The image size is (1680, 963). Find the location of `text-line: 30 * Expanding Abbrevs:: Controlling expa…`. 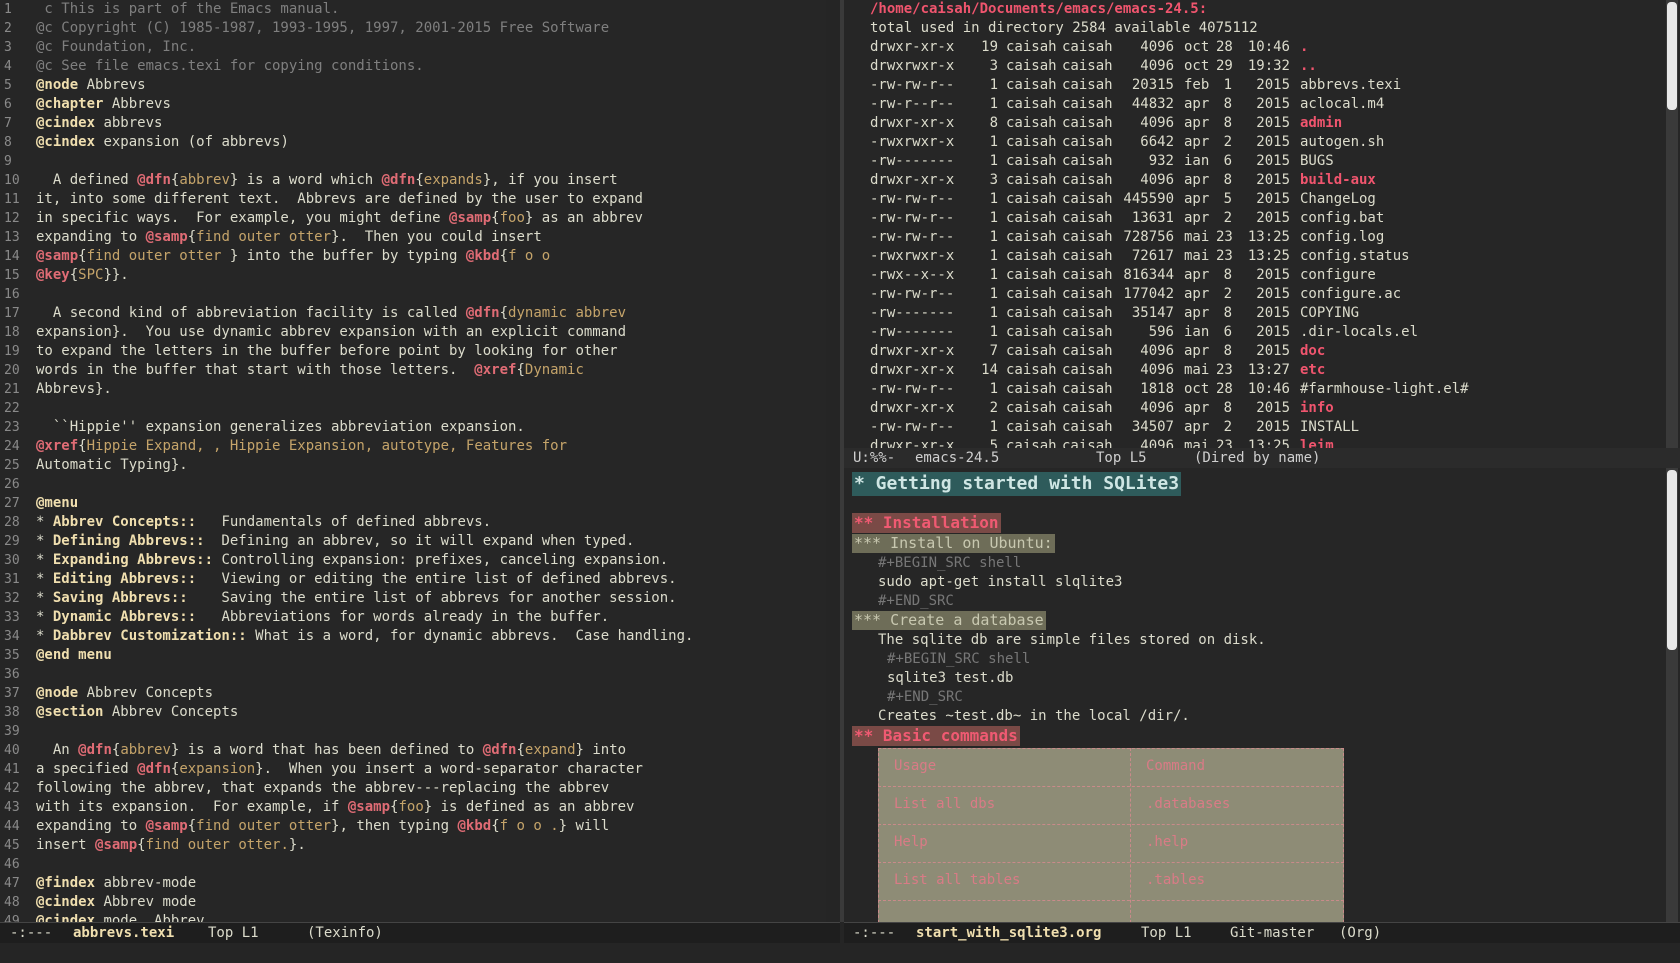

text-line: 30 * Expanding Abbrevs:: Controlling expa… is located at coordinates (404, 560).